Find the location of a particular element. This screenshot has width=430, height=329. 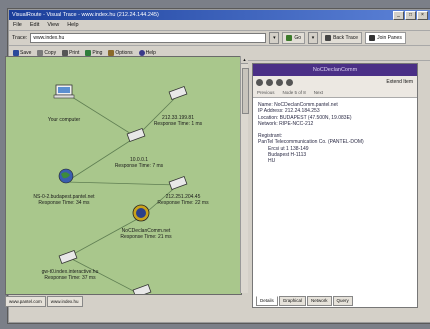

node-label-your-computer: Your computer is located at coordinates (64, 120).